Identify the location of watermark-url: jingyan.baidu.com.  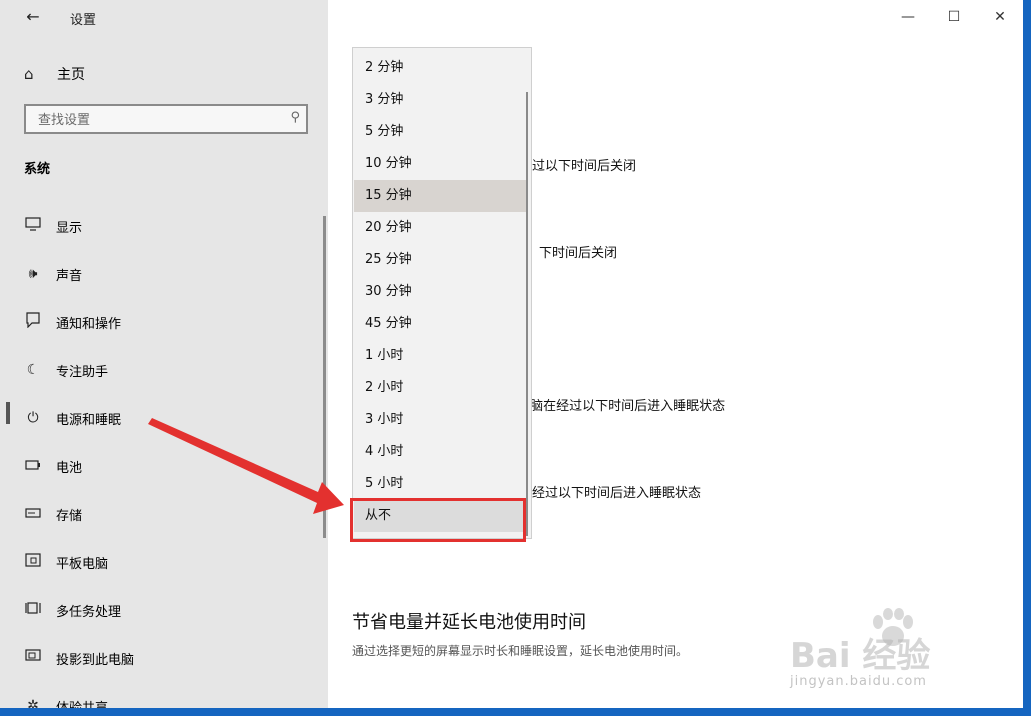
(858, 681).